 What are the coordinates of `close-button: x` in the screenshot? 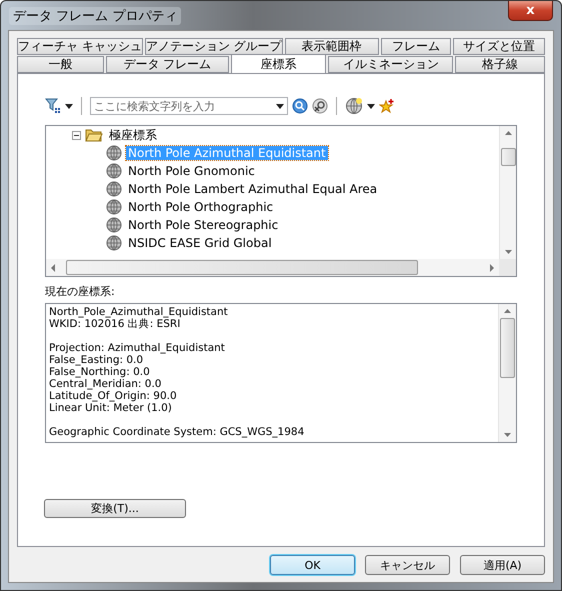 It's located at (530, 11).